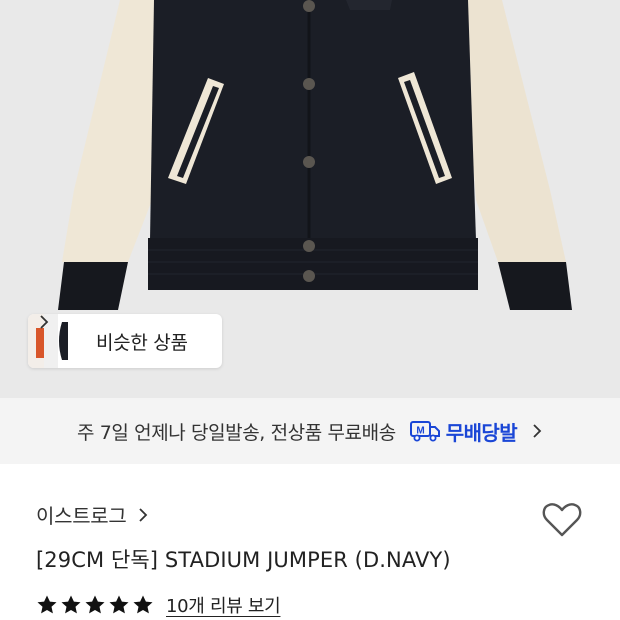 The height and width of the screenshot is (620, 620). What do you see at coordinates (369, 5) in the screenshot?
I see `chest-pocket` at bounding box center [369, 5].